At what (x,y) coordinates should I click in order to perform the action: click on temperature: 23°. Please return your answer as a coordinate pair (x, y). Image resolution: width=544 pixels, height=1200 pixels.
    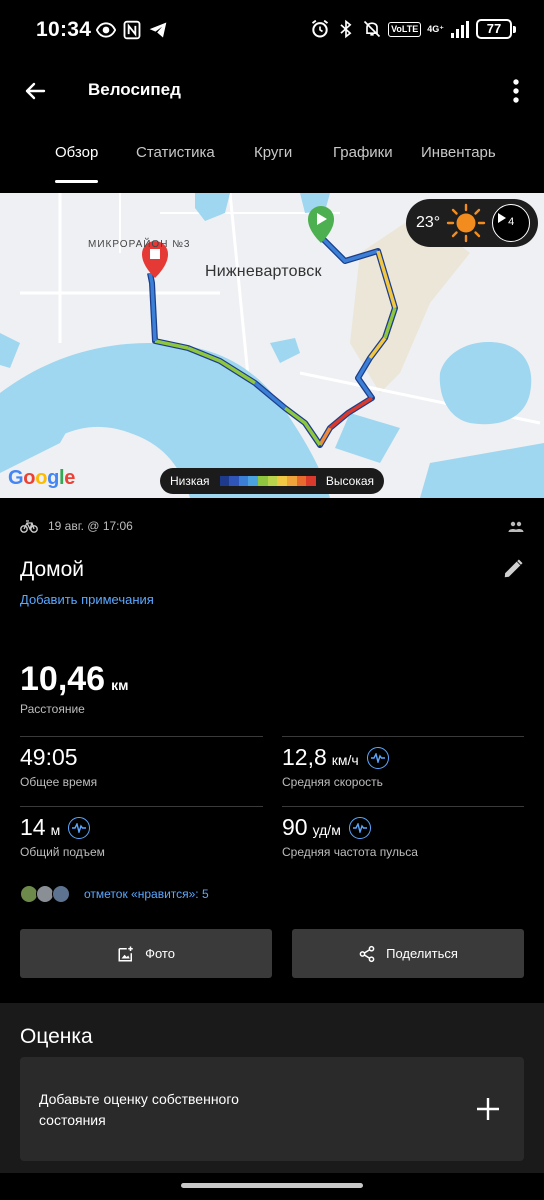
    Looking at the image, I should click on (428, 222).